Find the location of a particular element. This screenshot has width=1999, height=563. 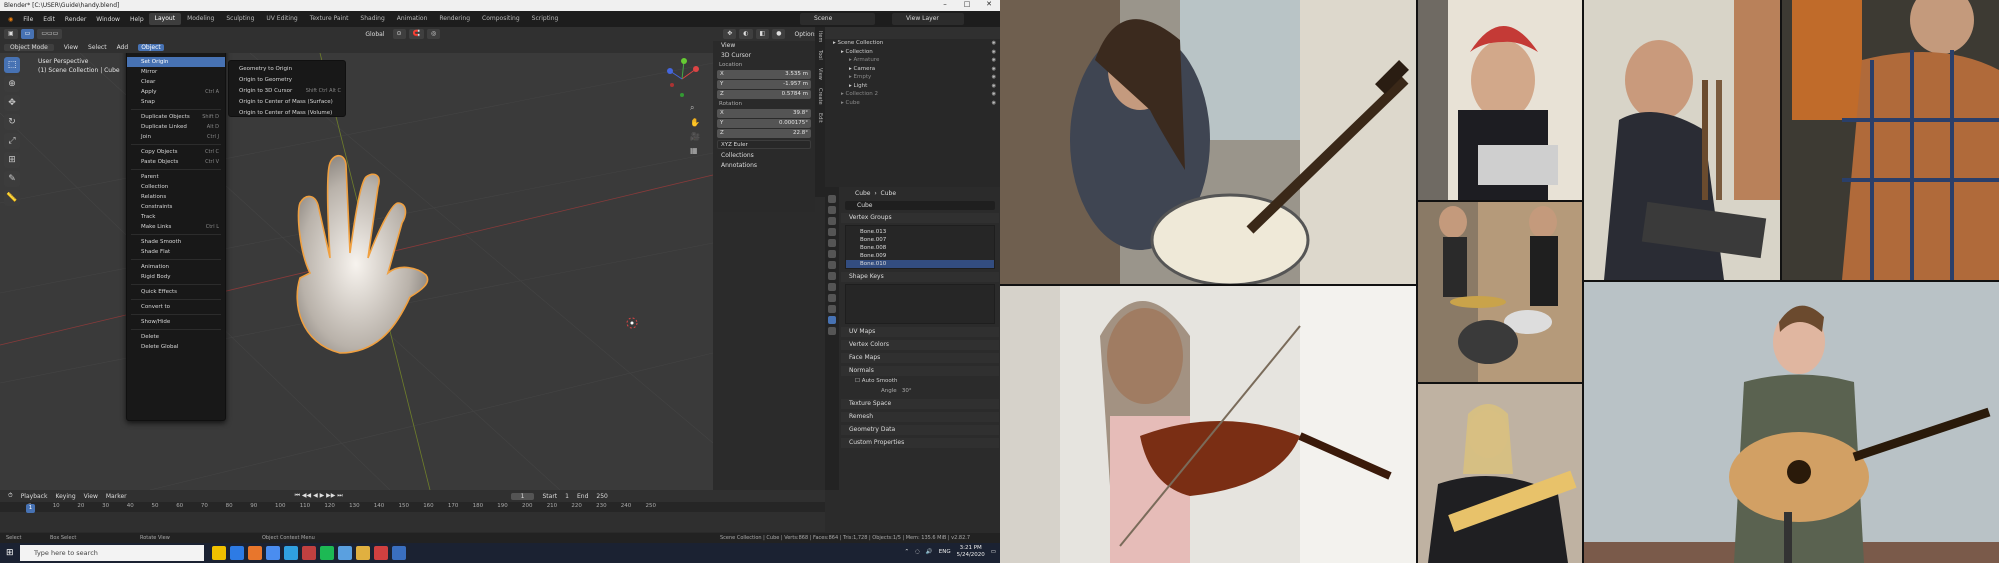

close-icon: ✕ is located at coordinates (989, 4).